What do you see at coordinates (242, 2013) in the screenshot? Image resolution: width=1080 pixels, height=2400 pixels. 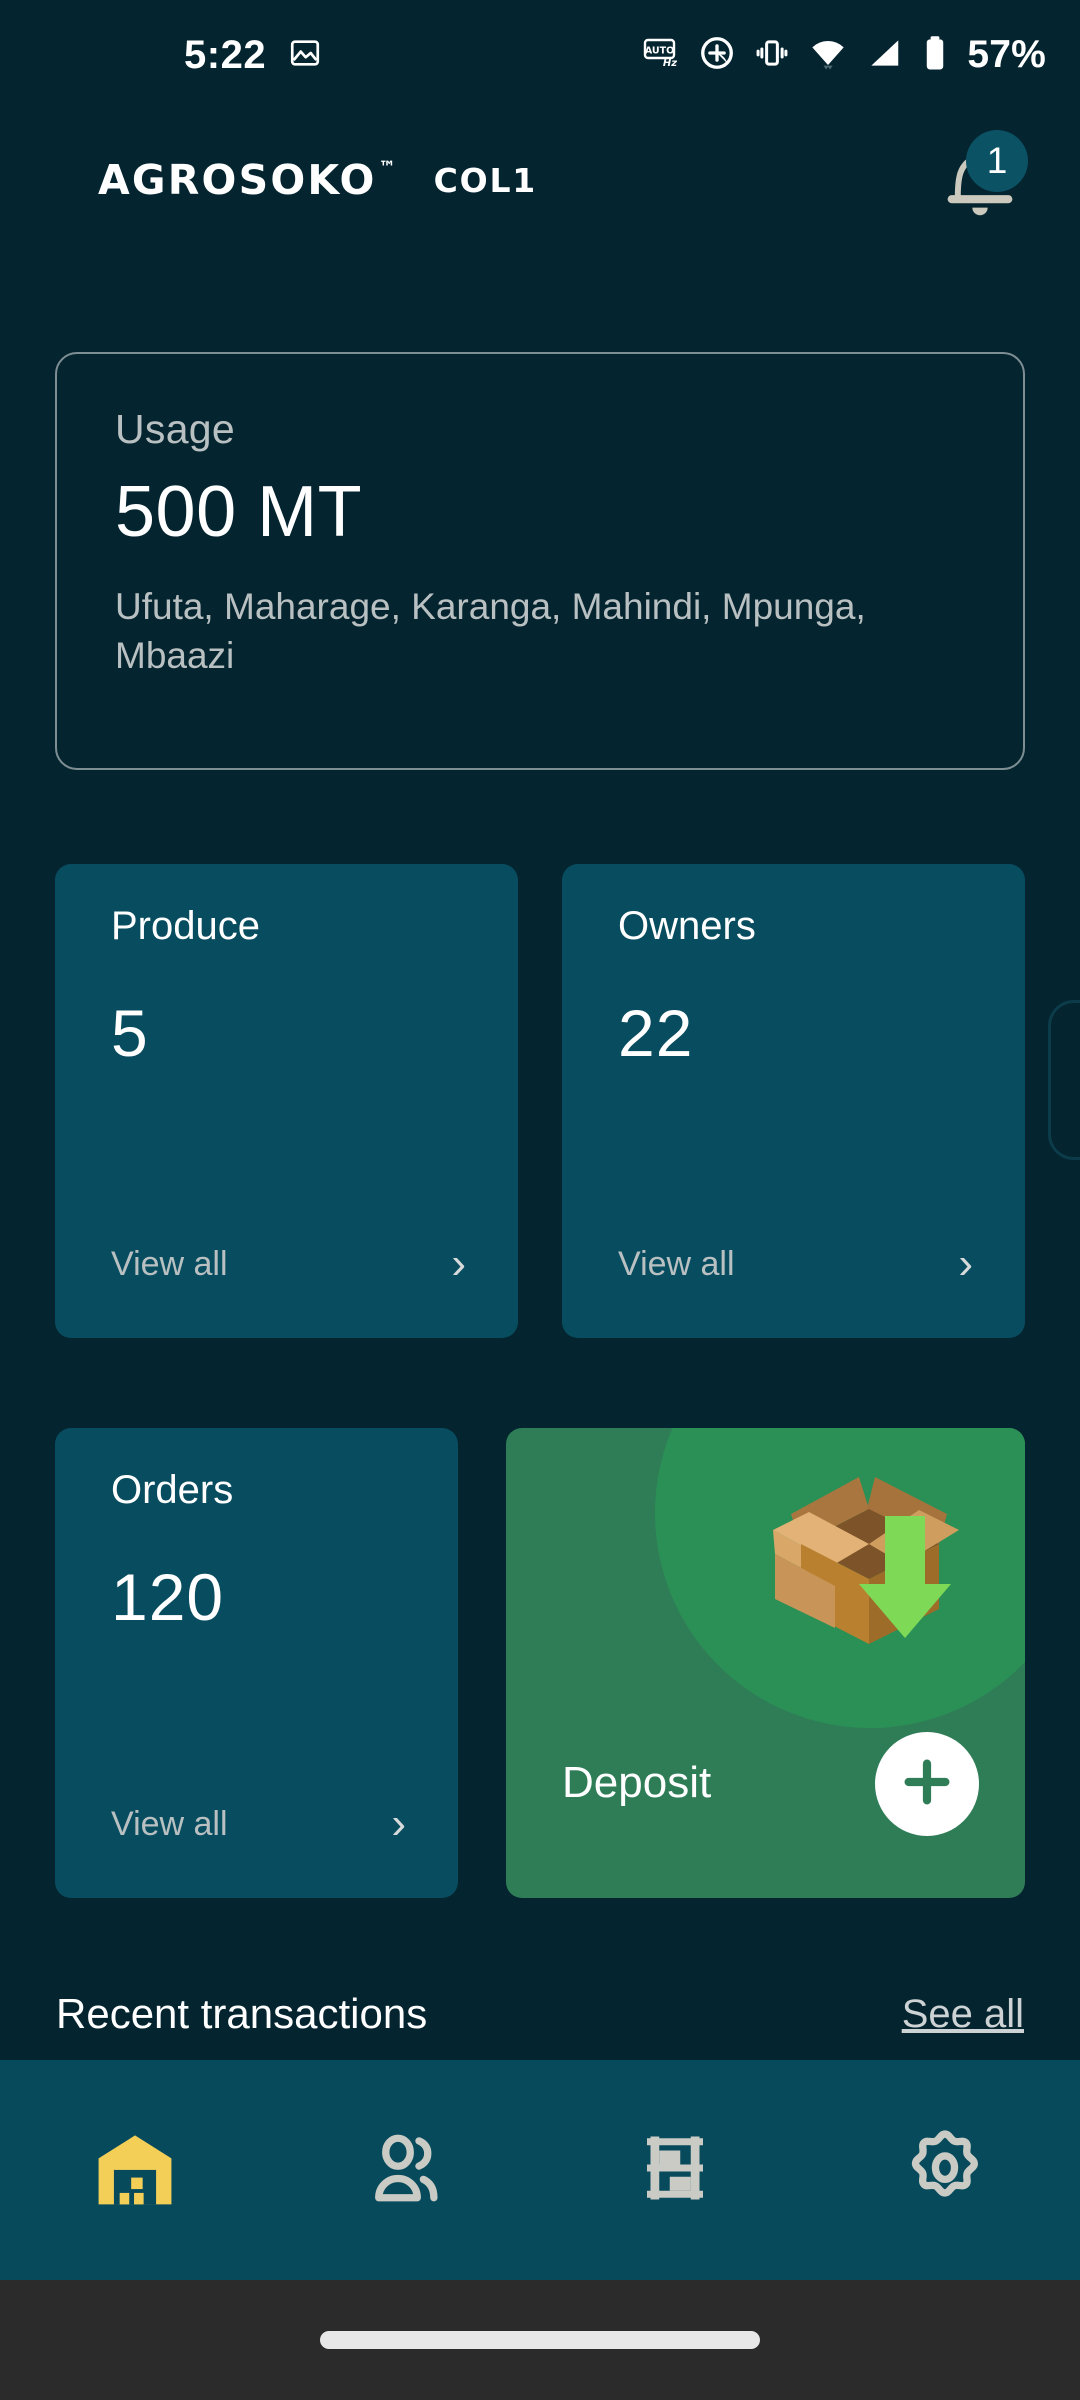 I see `recent-transactions-title: Recent transactions` at bounding box center [242, 2013].